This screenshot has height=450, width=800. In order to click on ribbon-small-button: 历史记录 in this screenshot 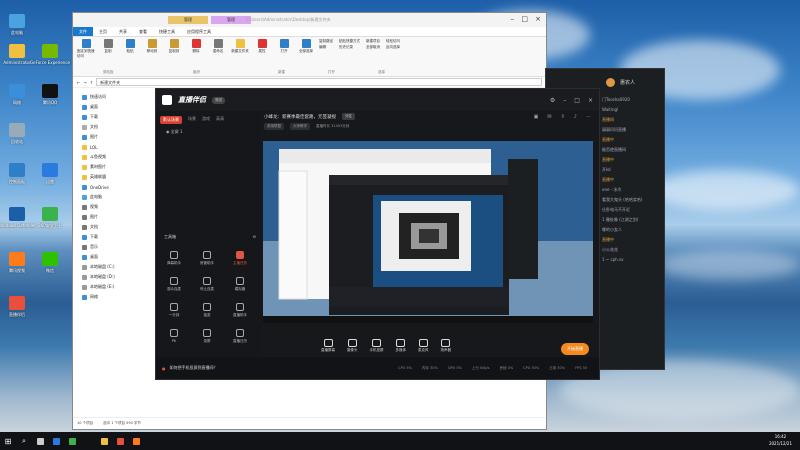, I will do `click(349, 47)`.